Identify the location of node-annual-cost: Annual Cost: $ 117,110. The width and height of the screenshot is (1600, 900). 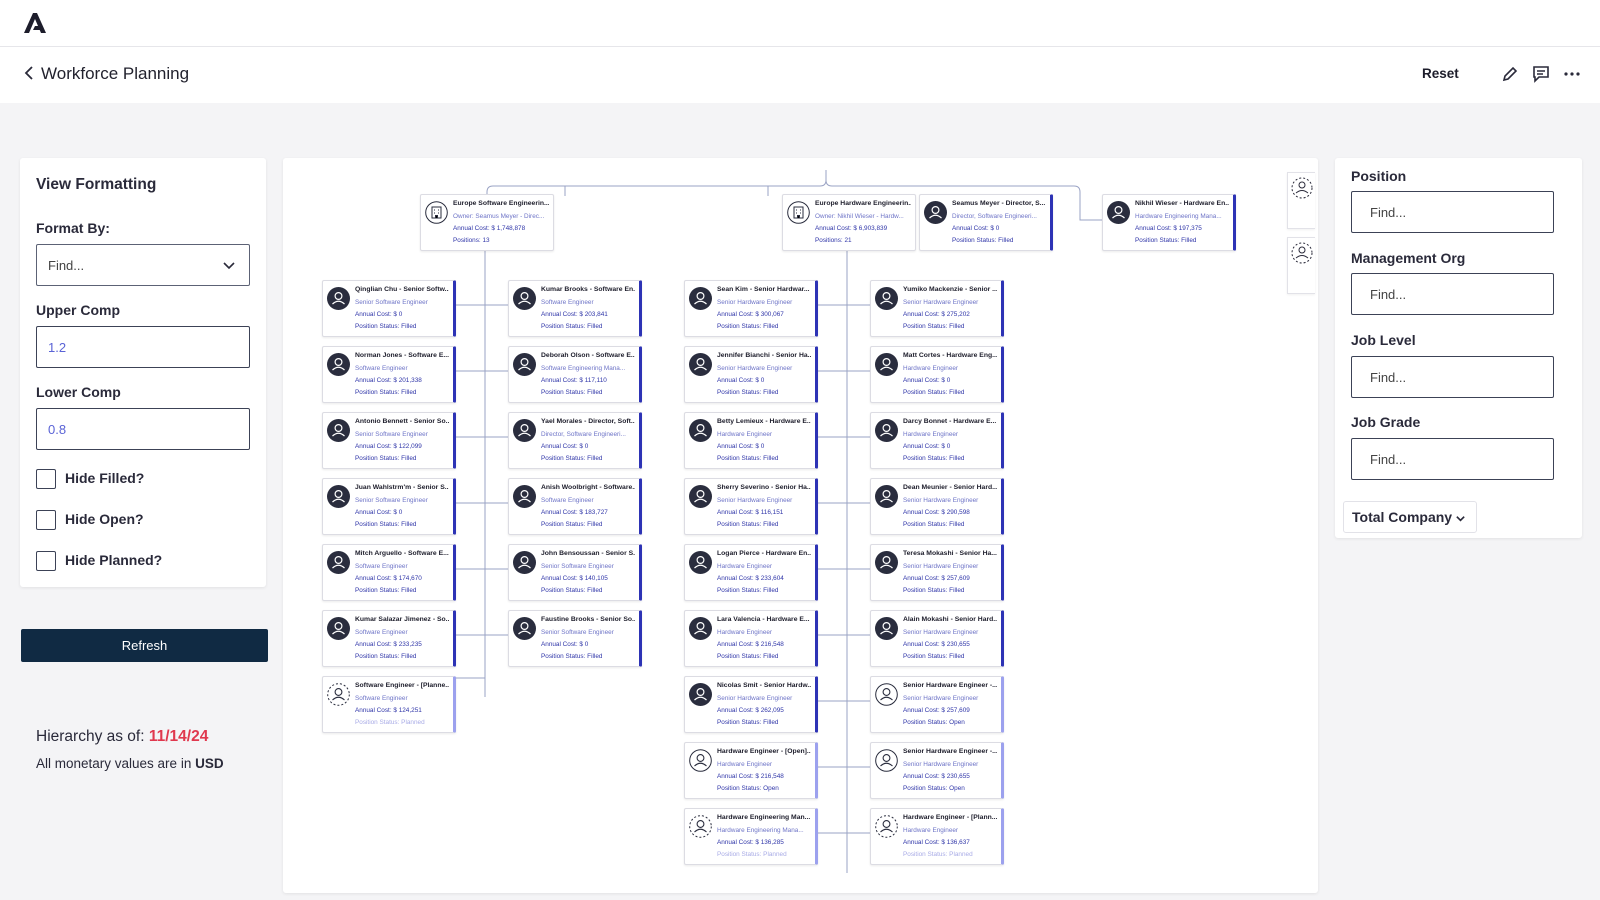
(574, 380).